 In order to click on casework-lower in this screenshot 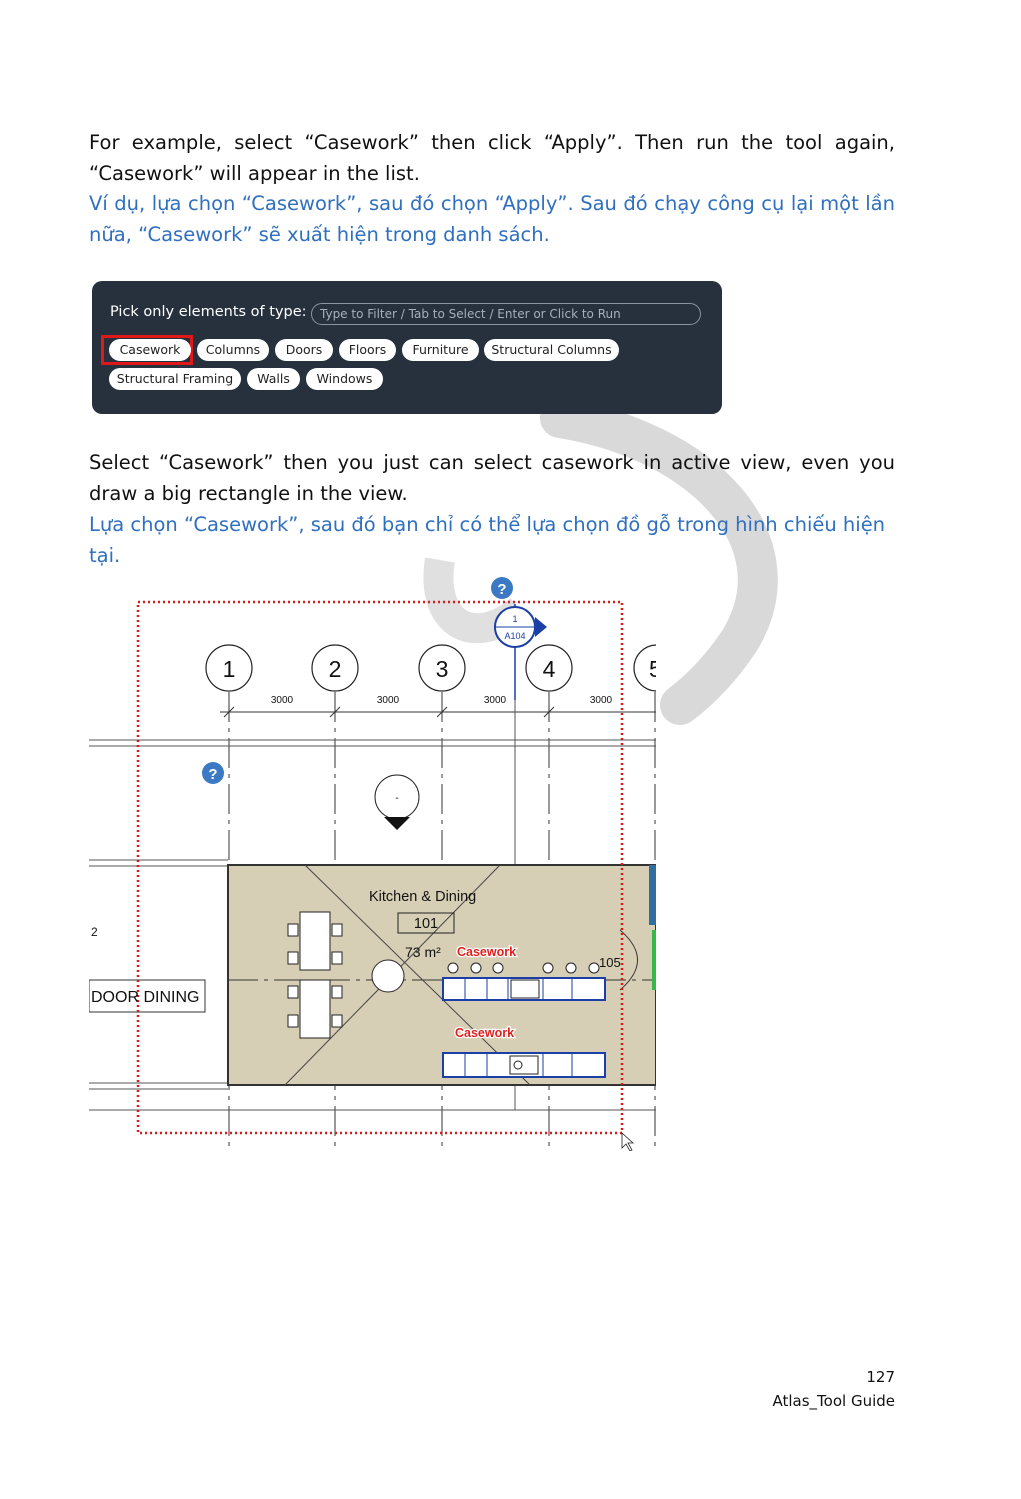, I will do `click(524, 1065)`.